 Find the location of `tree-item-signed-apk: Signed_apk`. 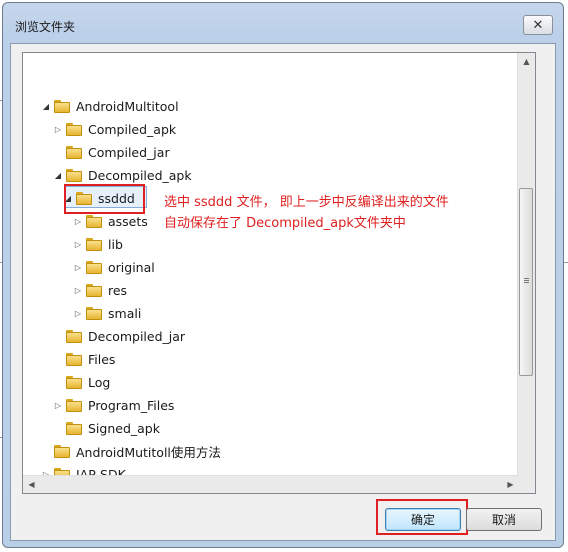

tree-item-signed-apk: Signed_apk is located at coordinates (106, 428).